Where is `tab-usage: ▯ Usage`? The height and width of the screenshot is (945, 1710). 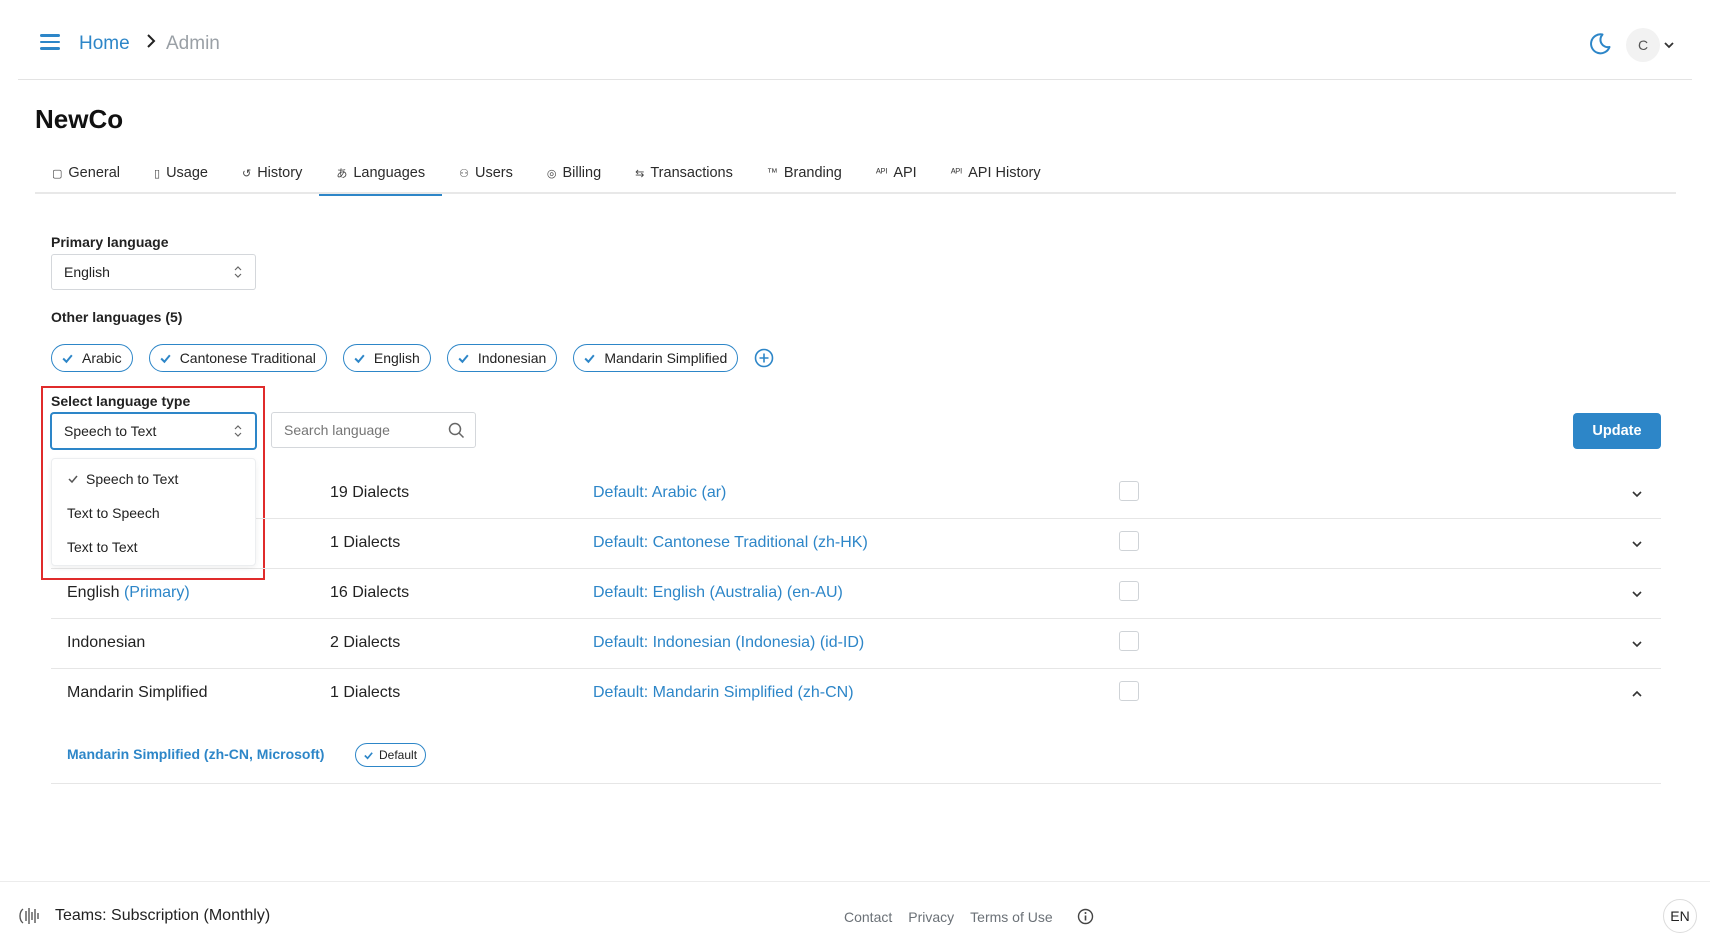 tab-usage: ▯ Usage is located at coordinates (181, 173).